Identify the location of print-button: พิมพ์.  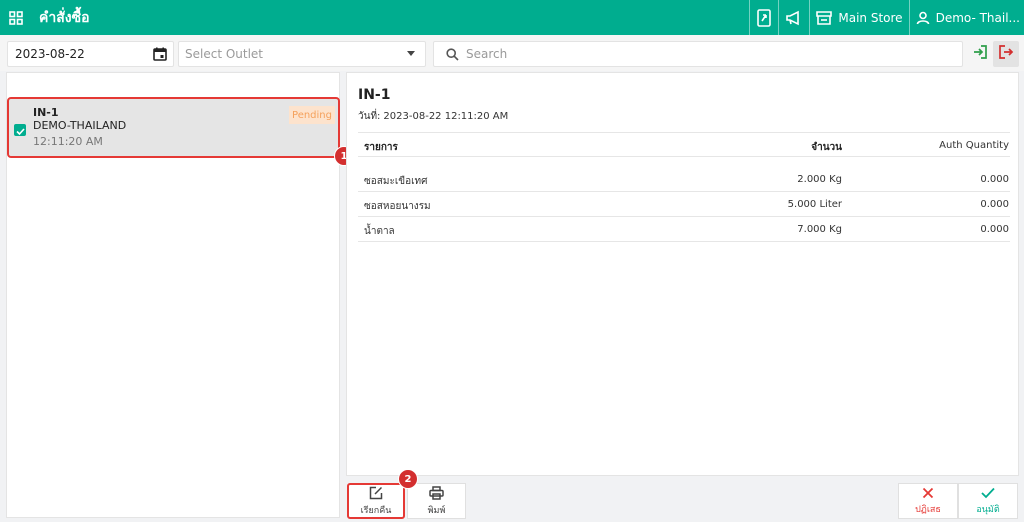
(436, 501).